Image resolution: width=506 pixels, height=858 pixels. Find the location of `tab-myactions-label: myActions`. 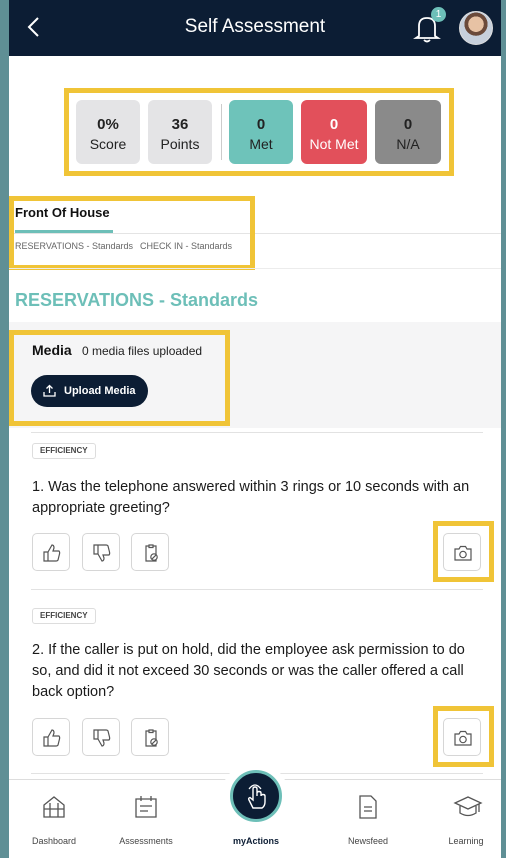

tab-myactions-label: myActions is located at coordinates (255, 841).